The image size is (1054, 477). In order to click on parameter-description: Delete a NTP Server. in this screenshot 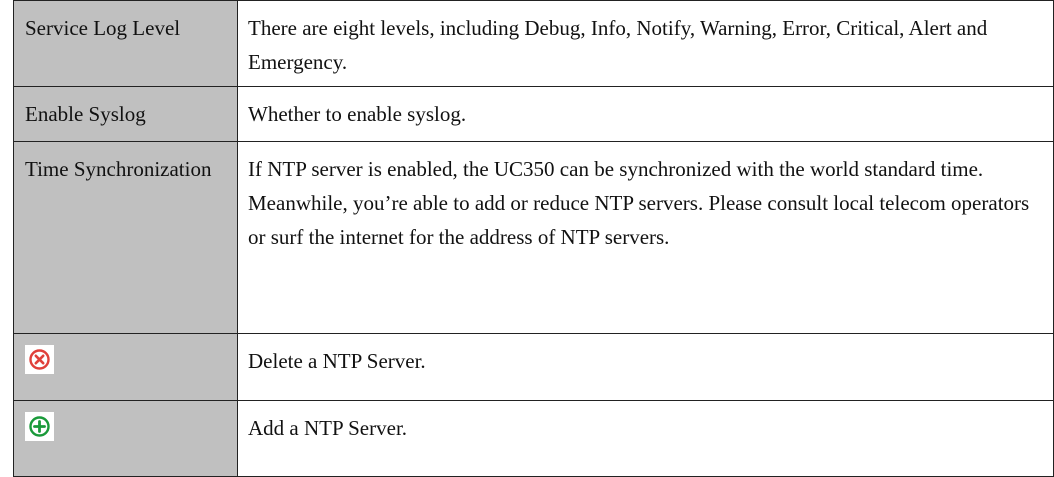, I will do `click(645, 367)`.